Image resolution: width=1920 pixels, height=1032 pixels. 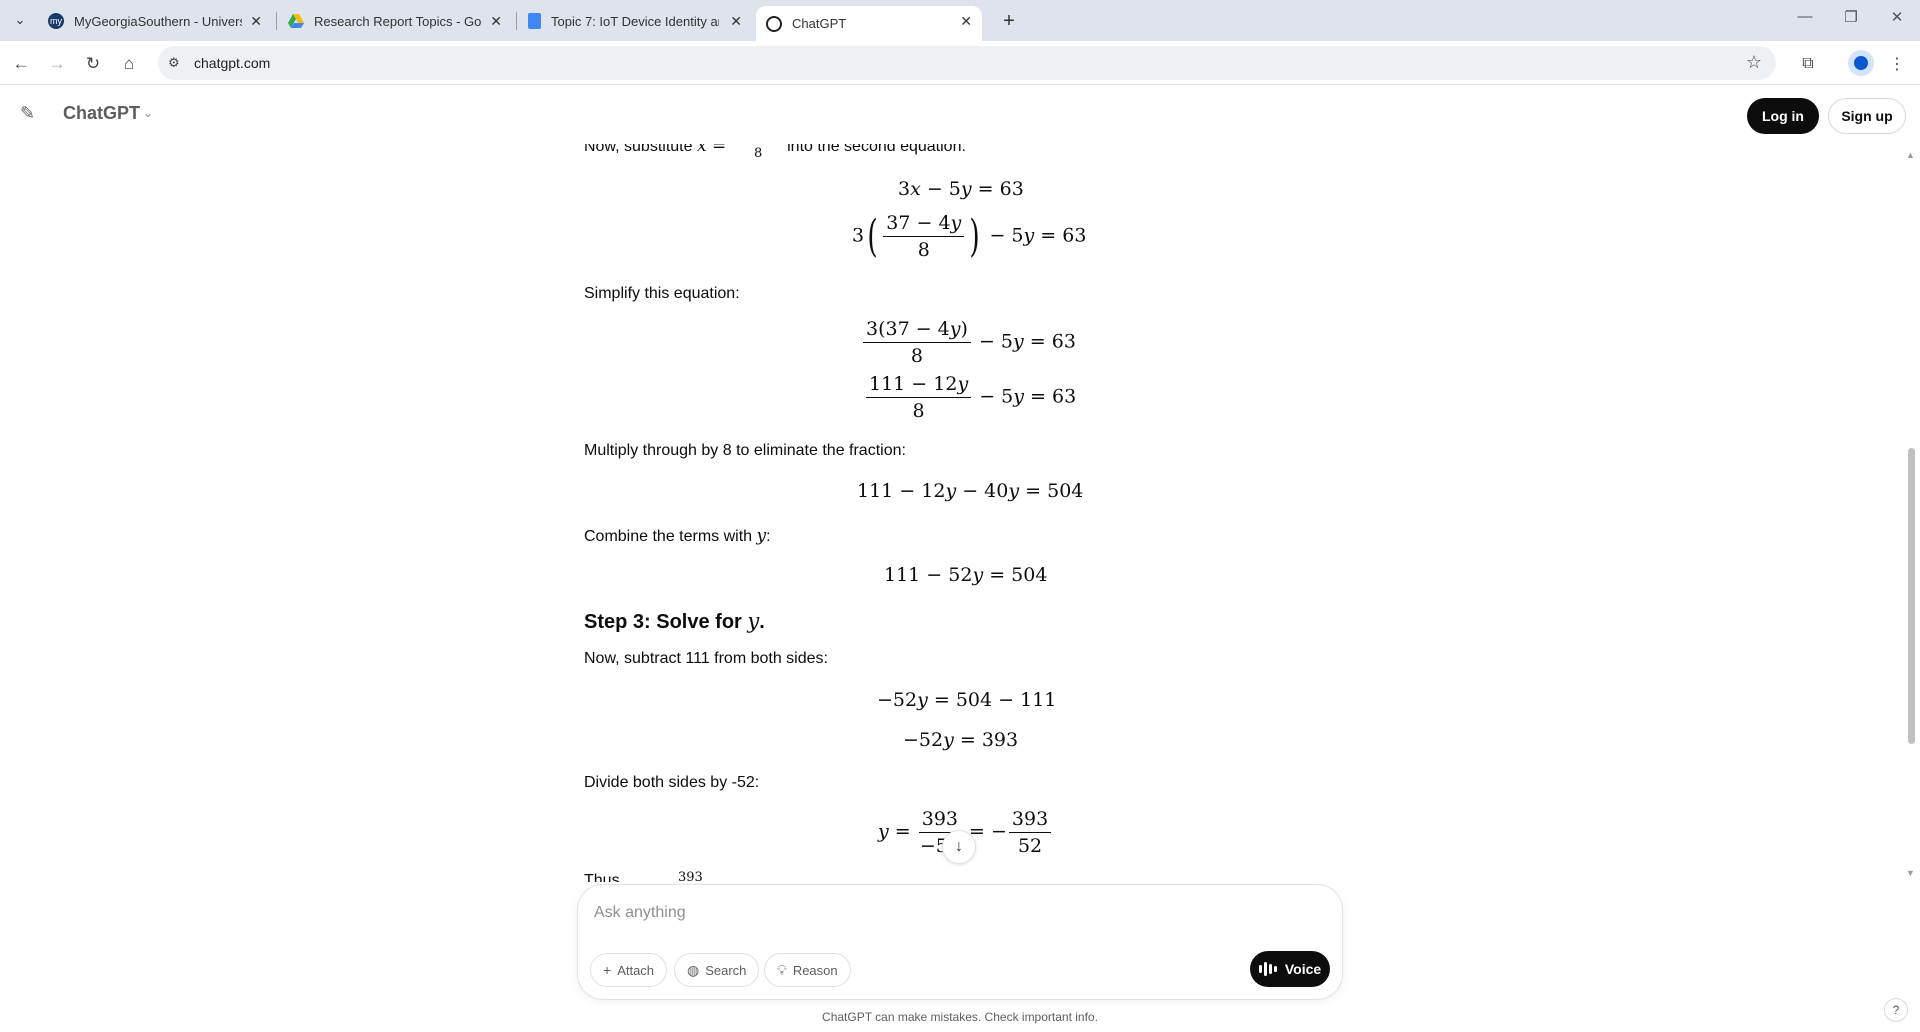 What do you see at coordinates (1009, 21) in the screenshot?
I see `new-tab-icon: +` at bounding box center [1009, 21].